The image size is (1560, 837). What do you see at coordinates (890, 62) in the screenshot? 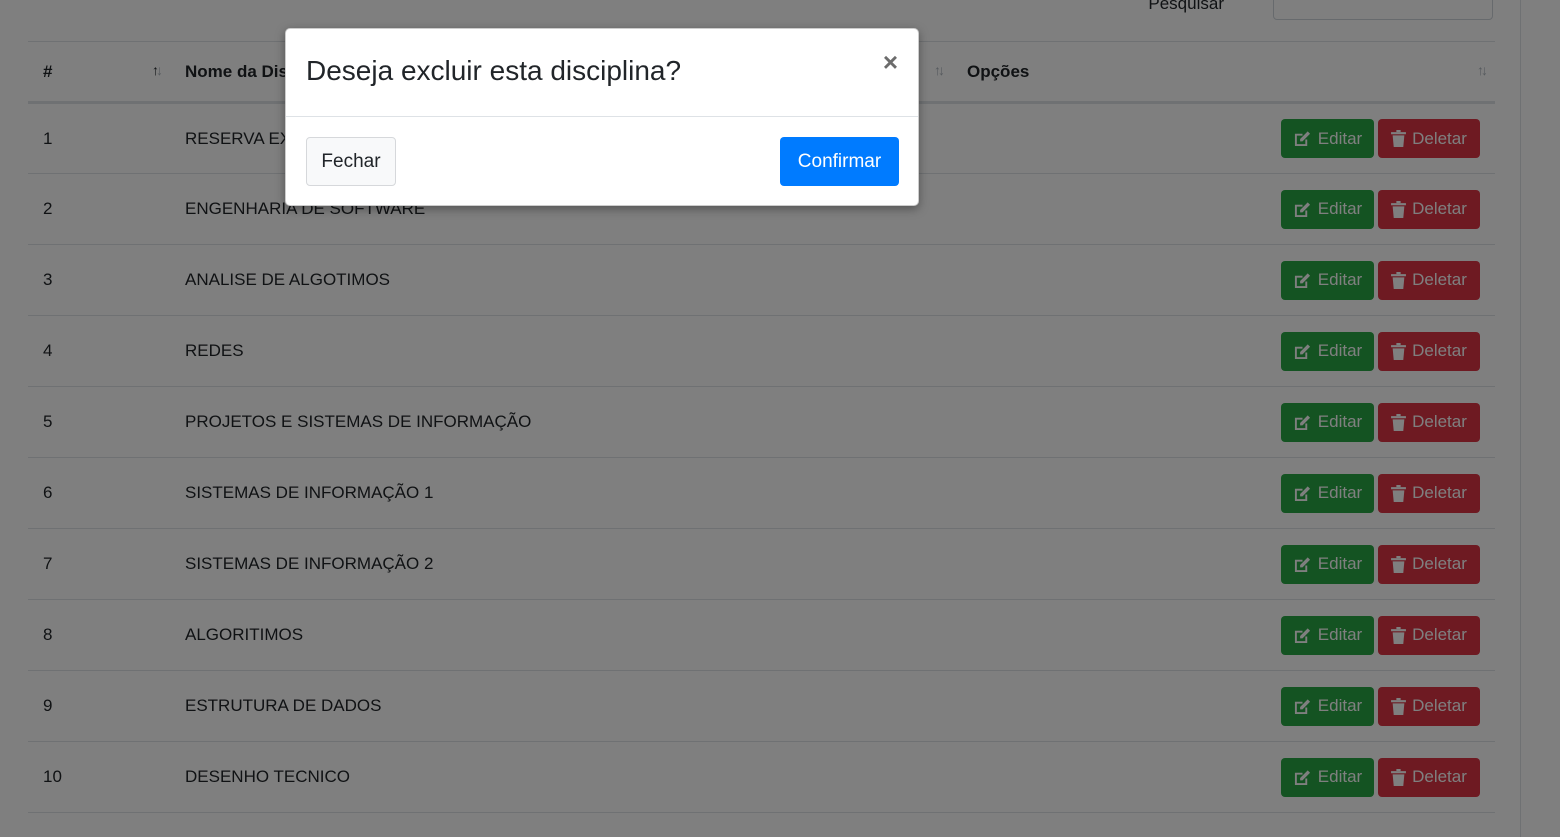
I see `close-icon: ×` at bounding box center [890, 62].